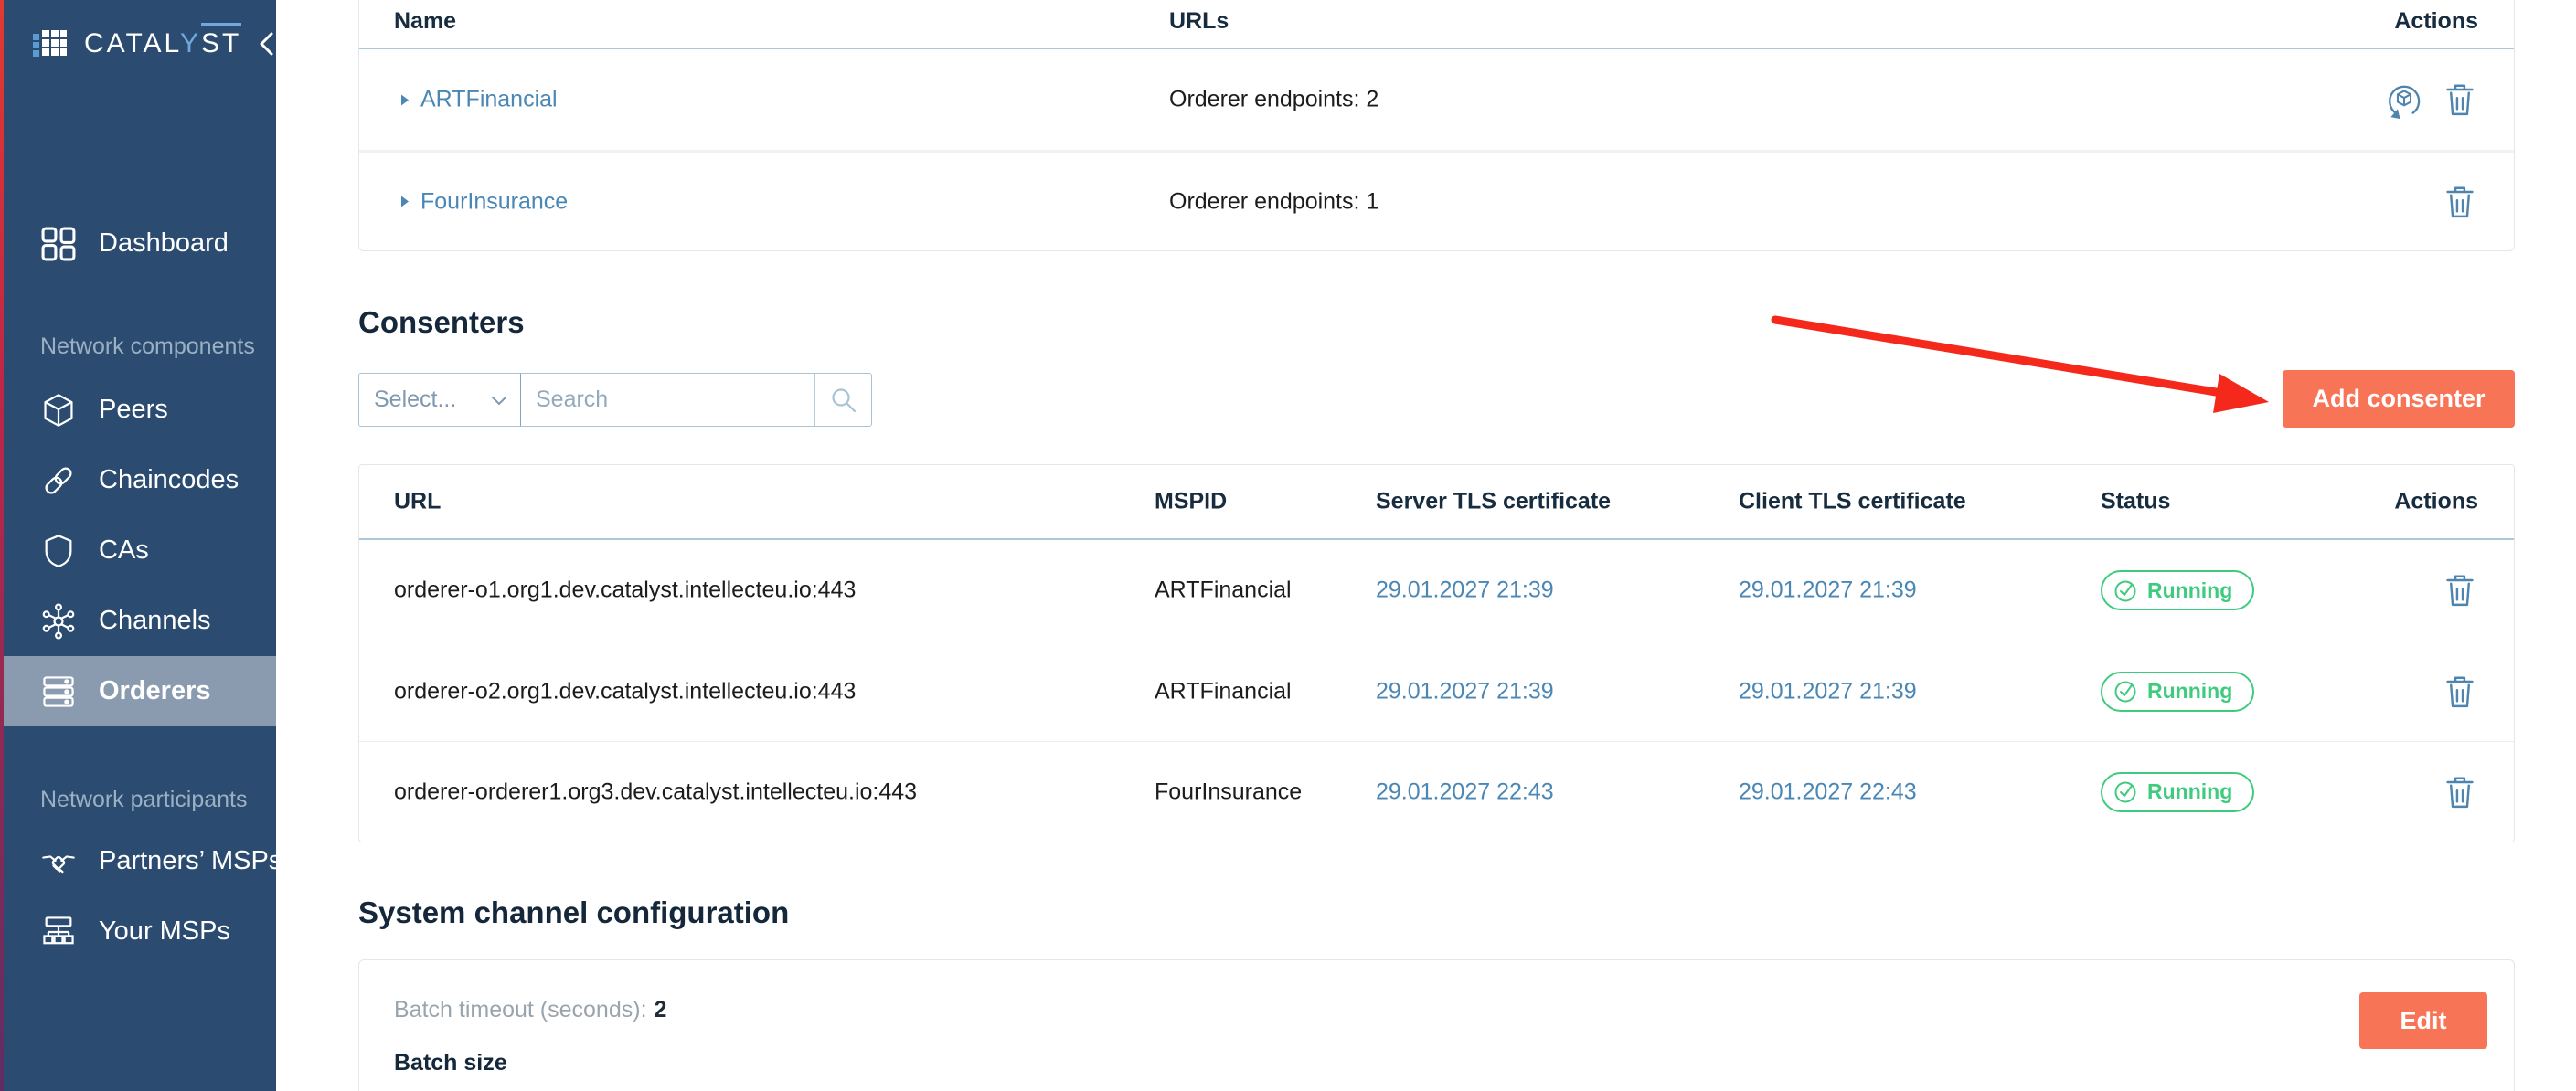 The image size is (2576, 1091). Describe the element at coordinates (2020, 364) in the screenshot. I see `annotation-arrow` at that location.